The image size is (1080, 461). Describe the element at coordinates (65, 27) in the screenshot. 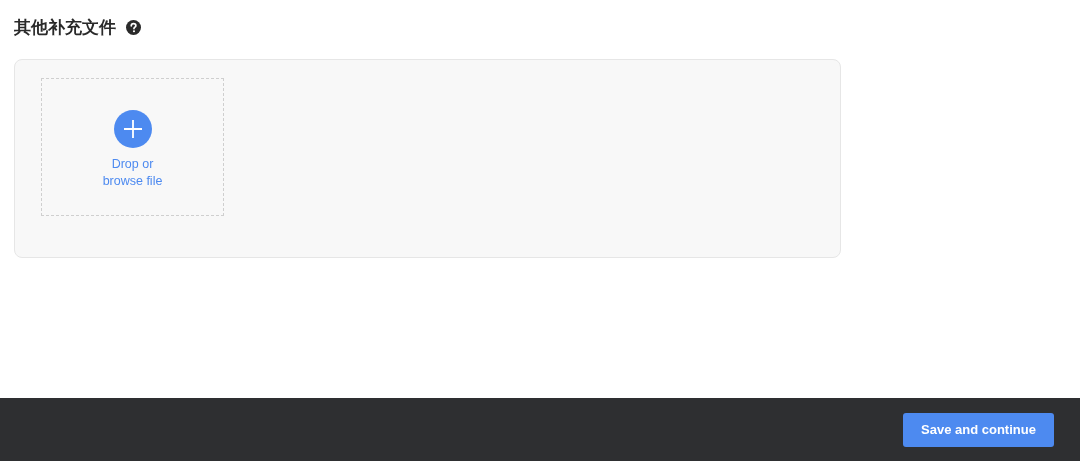

I see `section-title: 其他补充文件` at that location.